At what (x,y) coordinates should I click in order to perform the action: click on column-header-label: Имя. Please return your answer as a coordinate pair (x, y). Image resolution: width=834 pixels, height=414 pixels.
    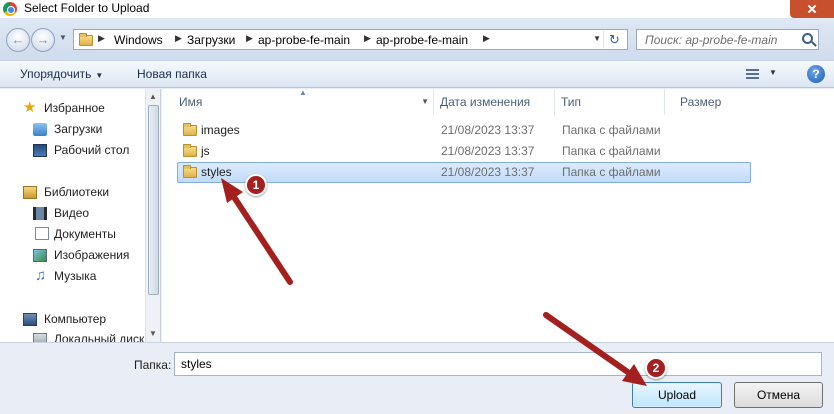
    Looking at the image, I should click on (191, 102).